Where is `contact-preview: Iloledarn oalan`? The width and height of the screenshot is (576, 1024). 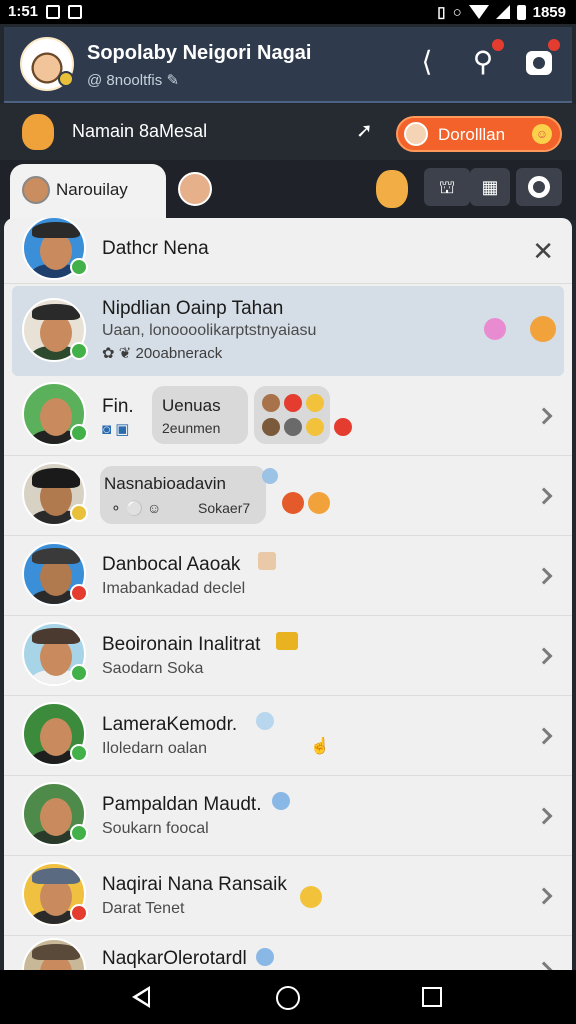 contact-preview: Iloledarn oalan is located at coordinates (154, 748).